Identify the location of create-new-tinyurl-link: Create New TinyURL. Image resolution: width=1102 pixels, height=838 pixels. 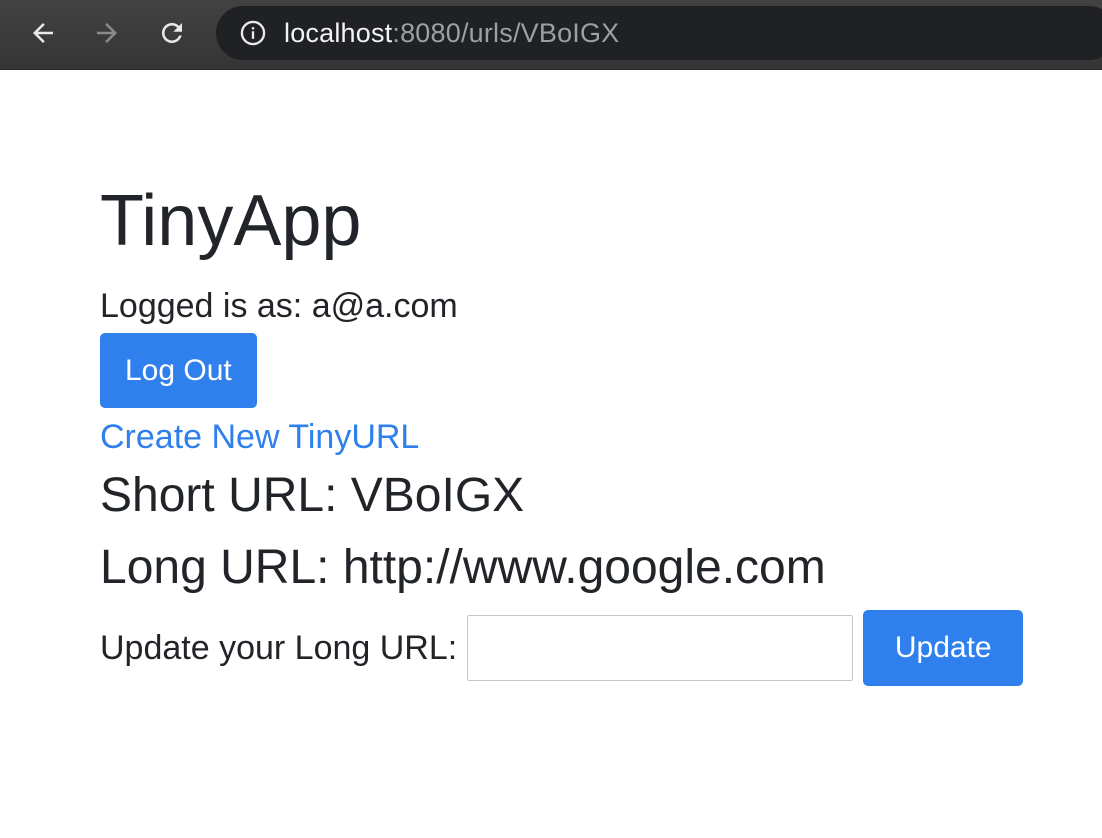
(595, 437).